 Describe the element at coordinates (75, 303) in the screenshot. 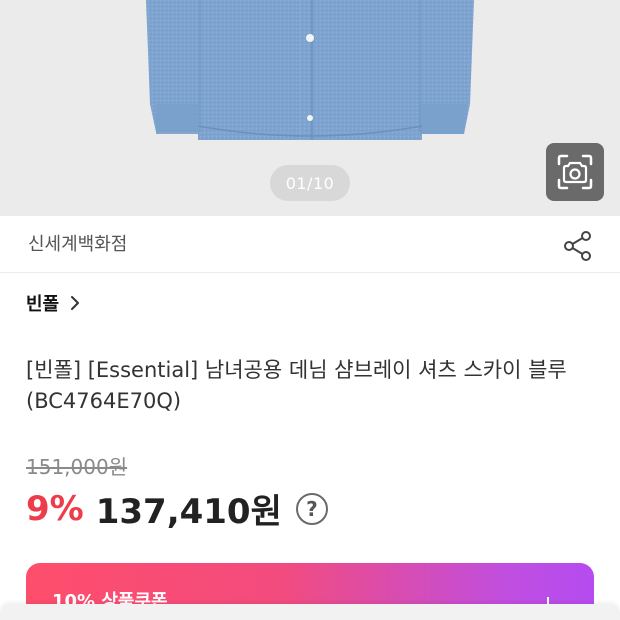

I see `chevron-right-icon` at that location.